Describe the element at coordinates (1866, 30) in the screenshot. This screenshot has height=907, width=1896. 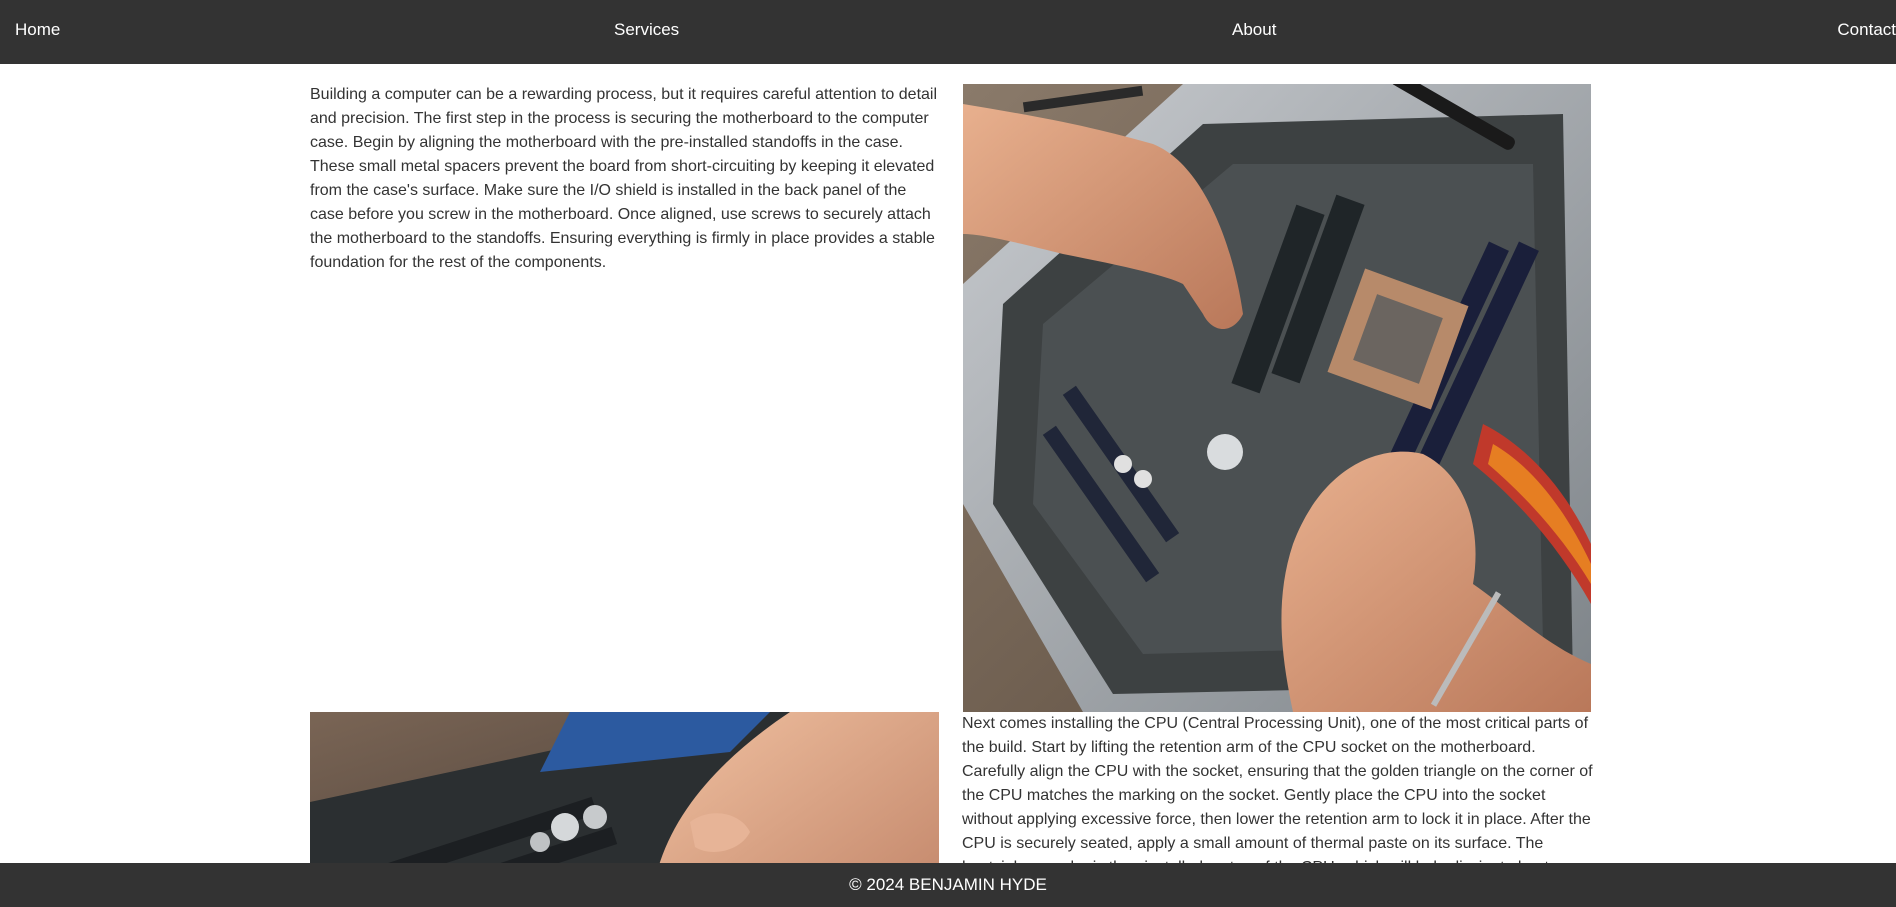
I see `nav-link-contact: Contact` at that location.